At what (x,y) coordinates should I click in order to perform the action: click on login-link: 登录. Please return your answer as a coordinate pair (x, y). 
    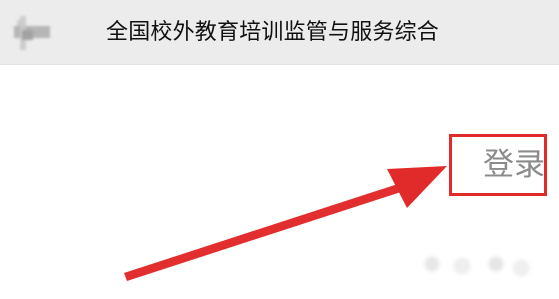
    Looking at the image, I should click on (516, 165).